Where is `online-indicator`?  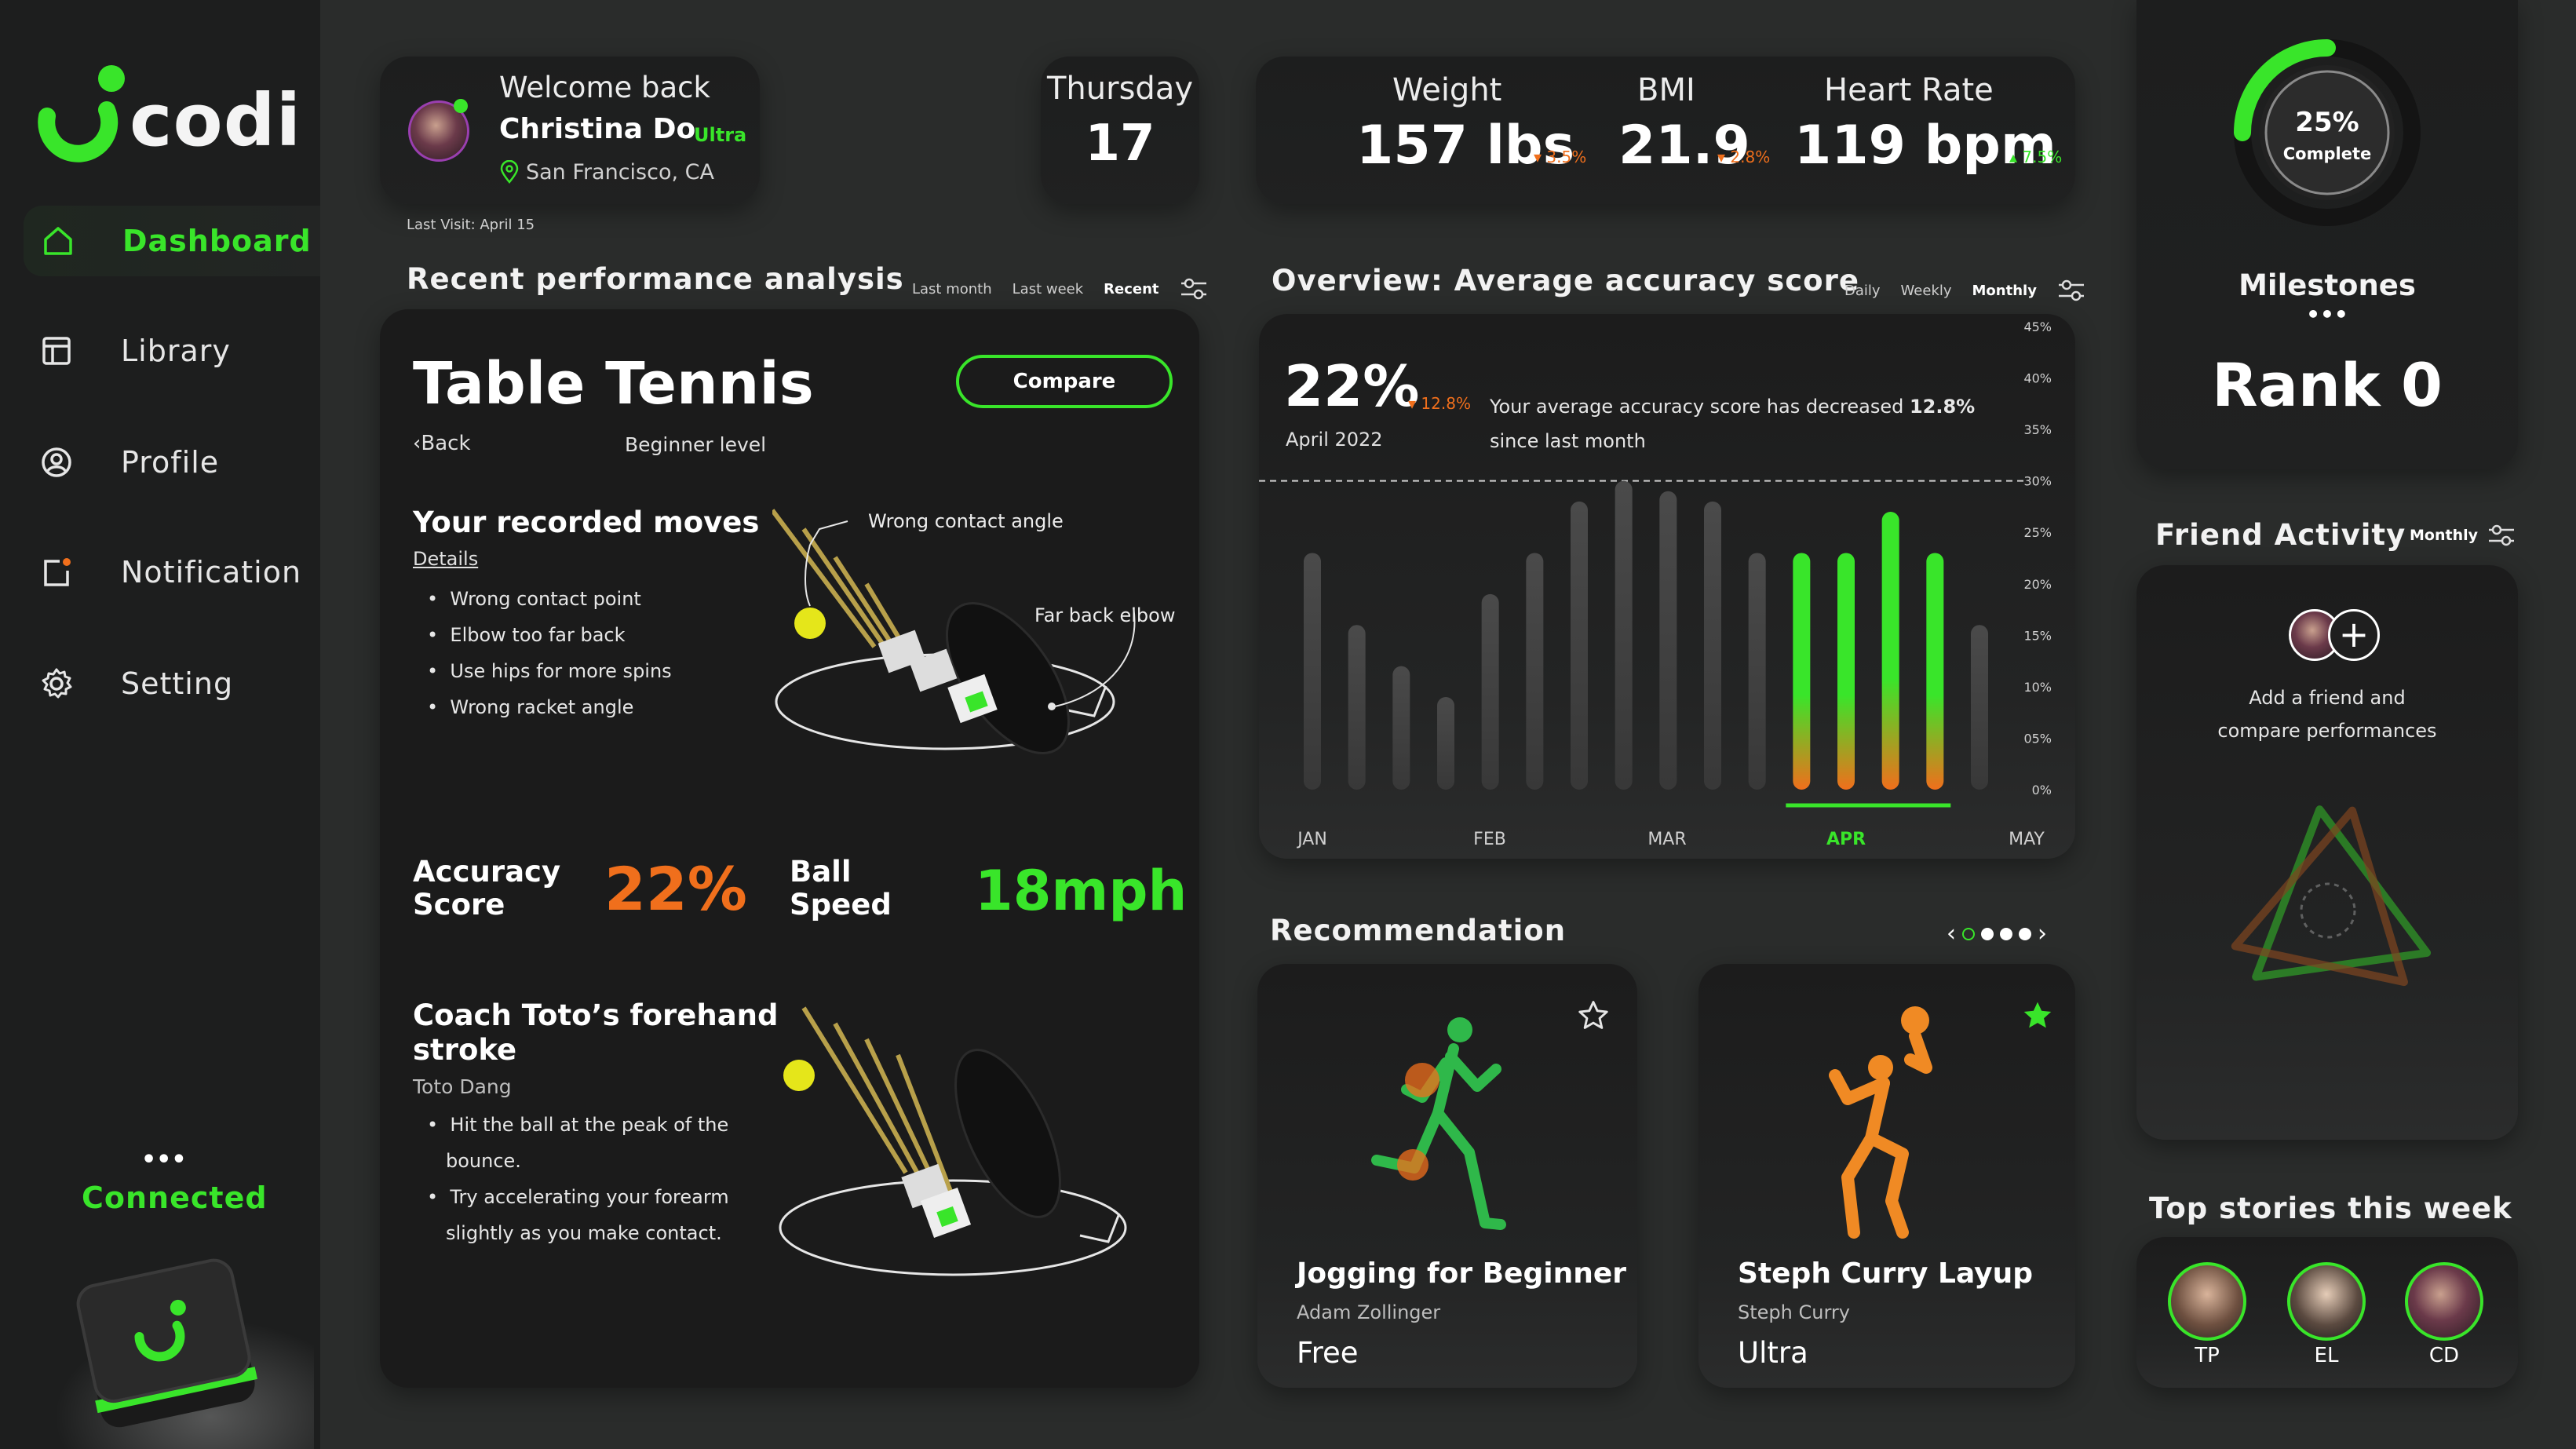
online-indicator is located at coordinates (461, 106).